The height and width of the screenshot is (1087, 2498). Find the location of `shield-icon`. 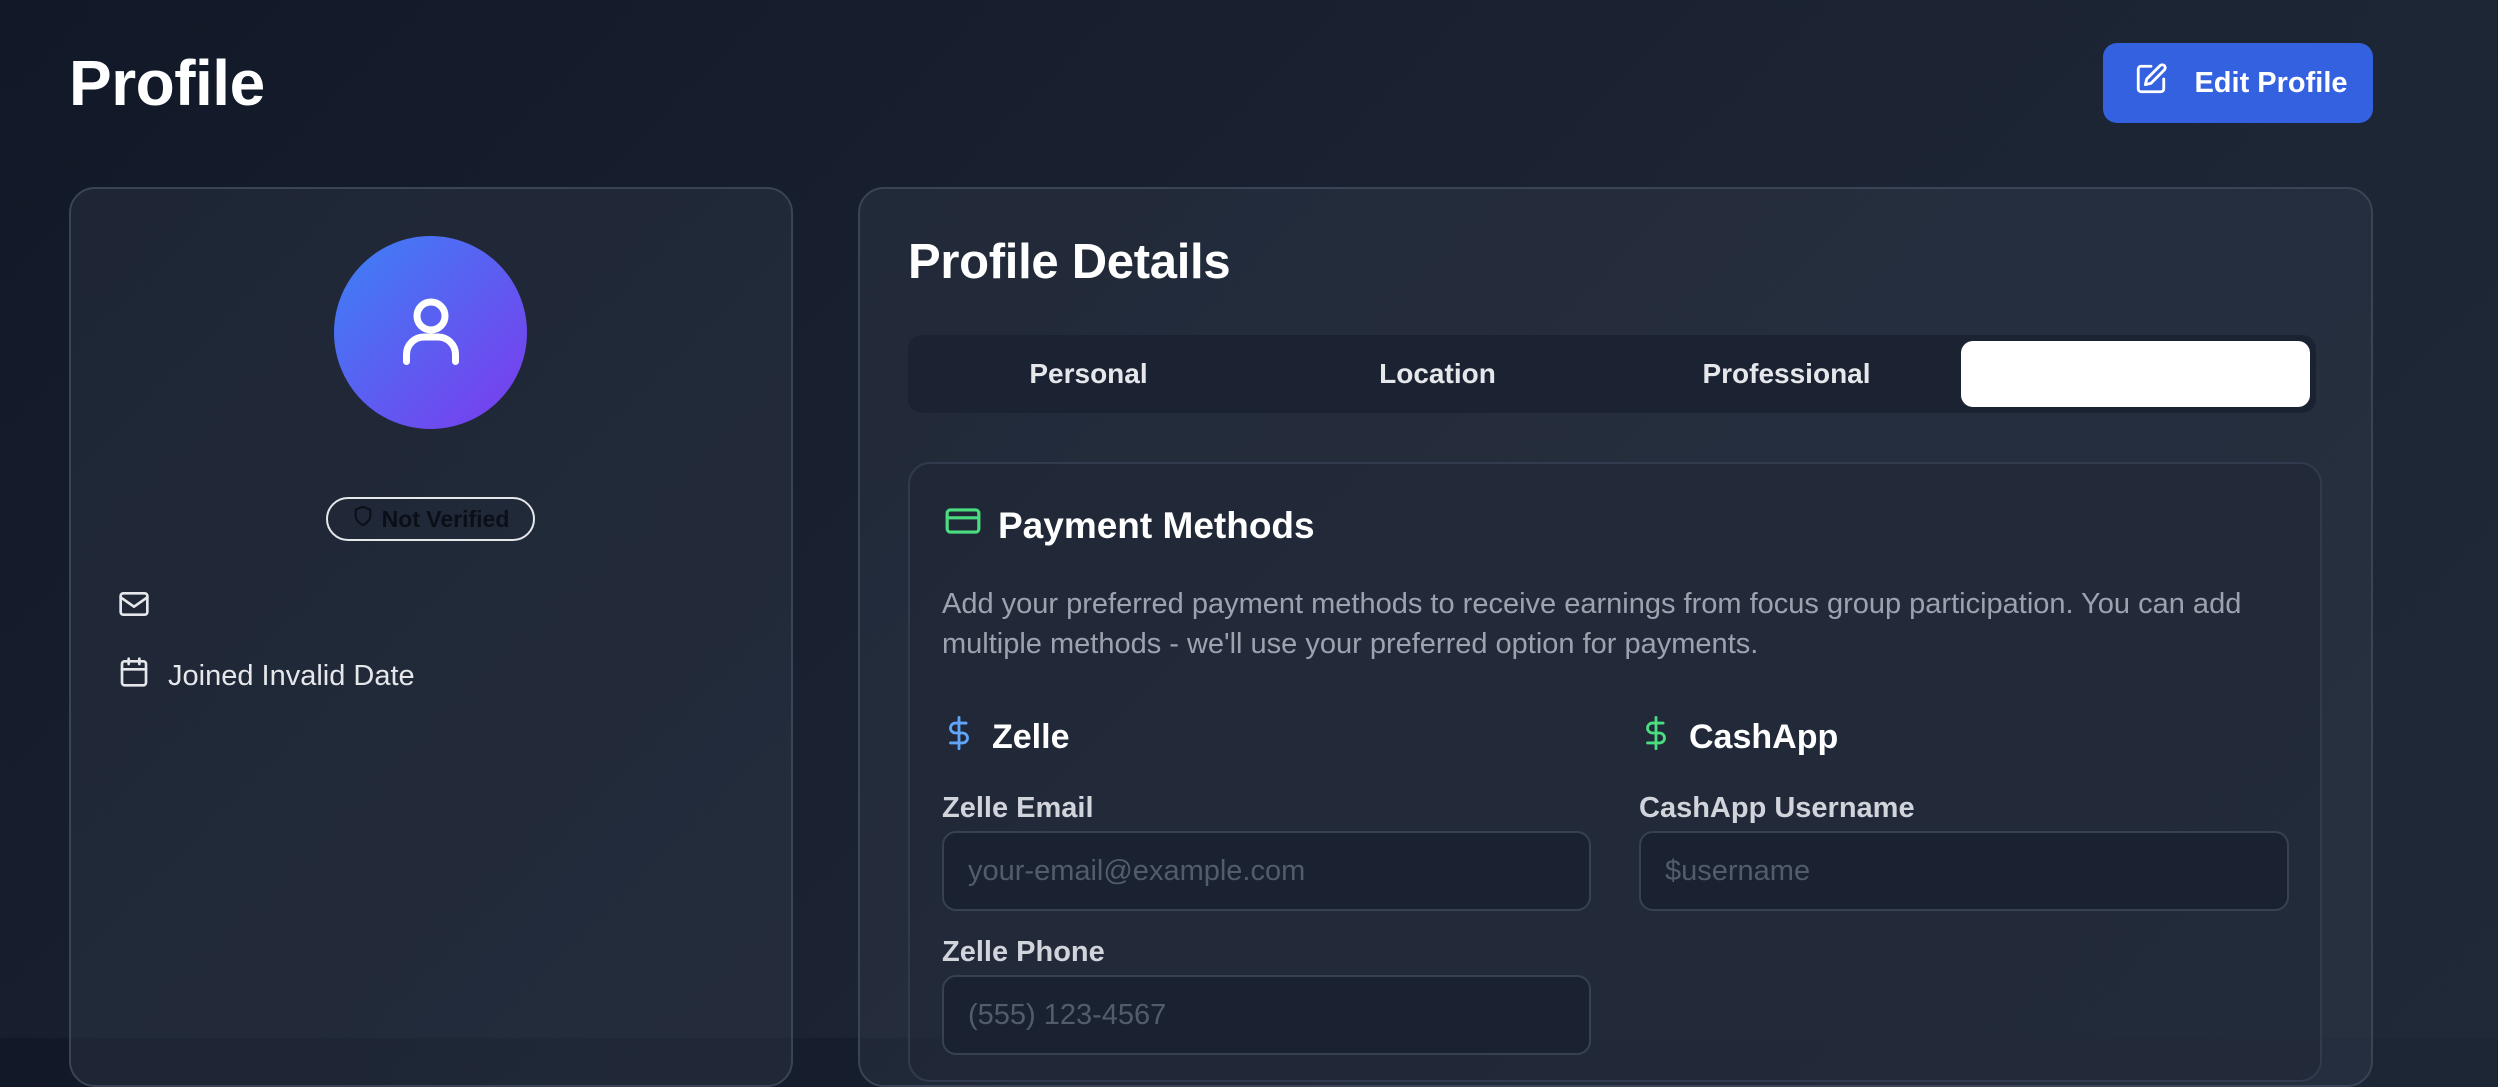

shield-icon is located at coordinates (363, 519).